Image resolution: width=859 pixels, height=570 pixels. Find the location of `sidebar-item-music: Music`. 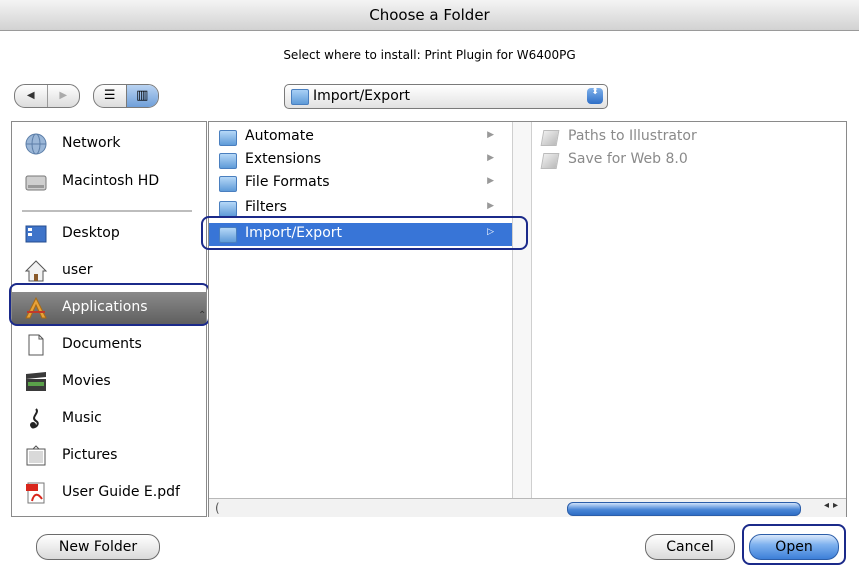

sidebar-item-music: Music is located at coordinates (109, 419).